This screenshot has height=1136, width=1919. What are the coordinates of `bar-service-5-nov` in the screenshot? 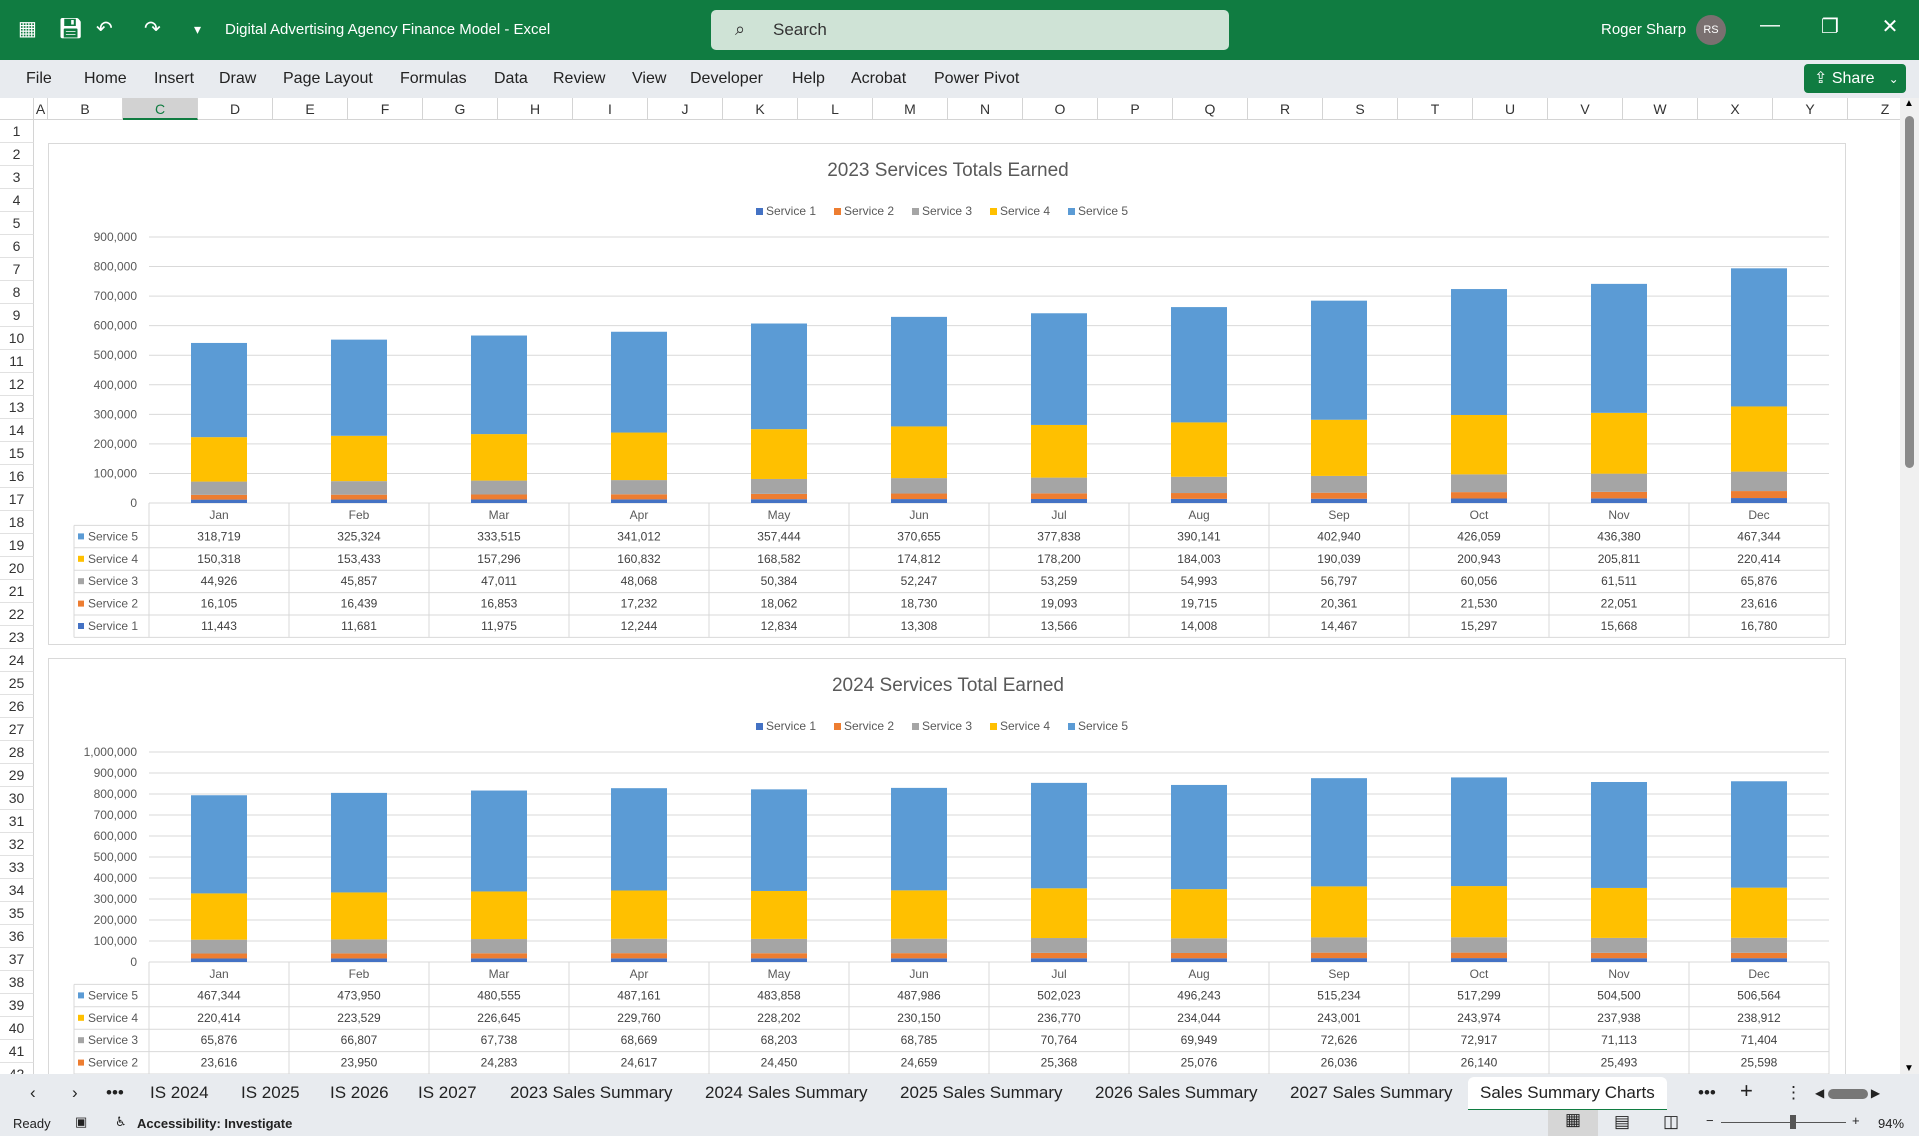 It's located at (1619, 348).